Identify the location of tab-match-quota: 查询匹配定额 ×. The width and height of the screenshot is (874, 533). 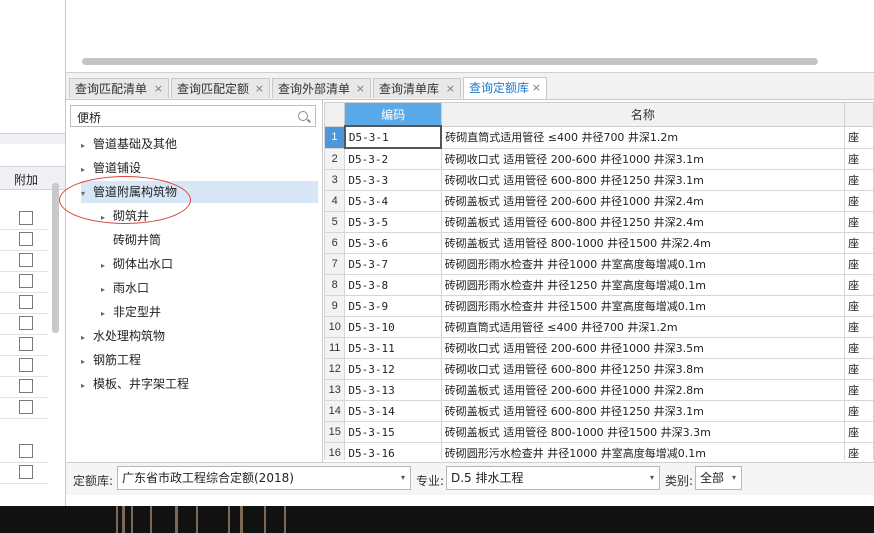
(220, 88).